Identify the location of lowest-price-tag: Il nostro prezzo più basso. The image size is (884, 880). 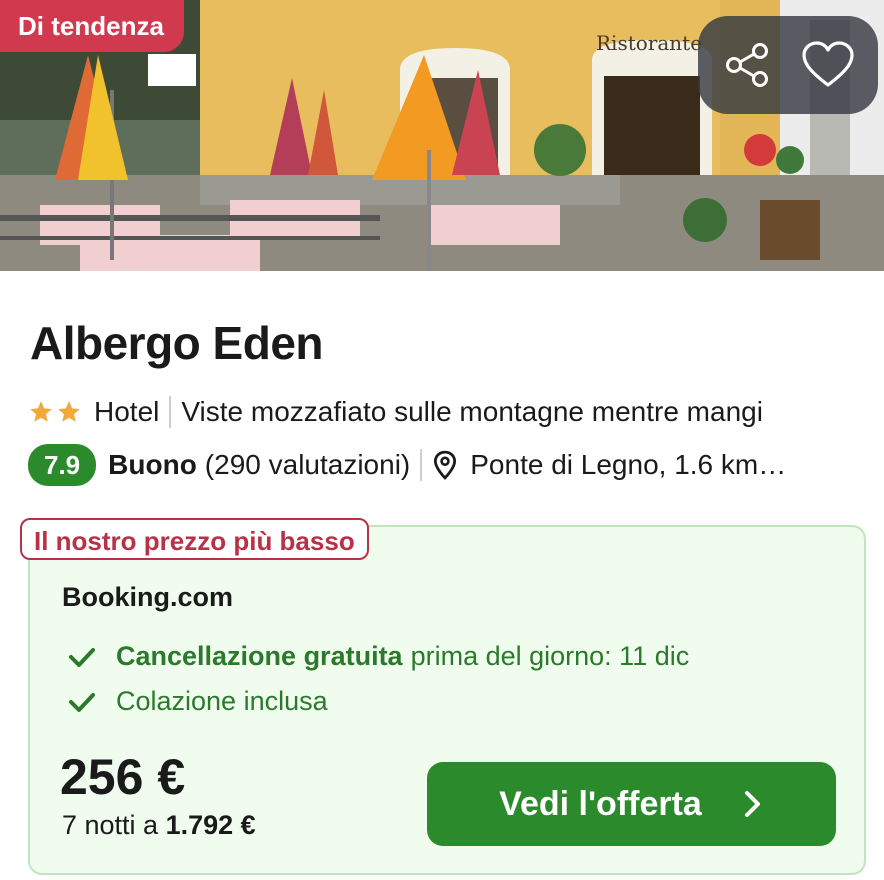
(194, 539).